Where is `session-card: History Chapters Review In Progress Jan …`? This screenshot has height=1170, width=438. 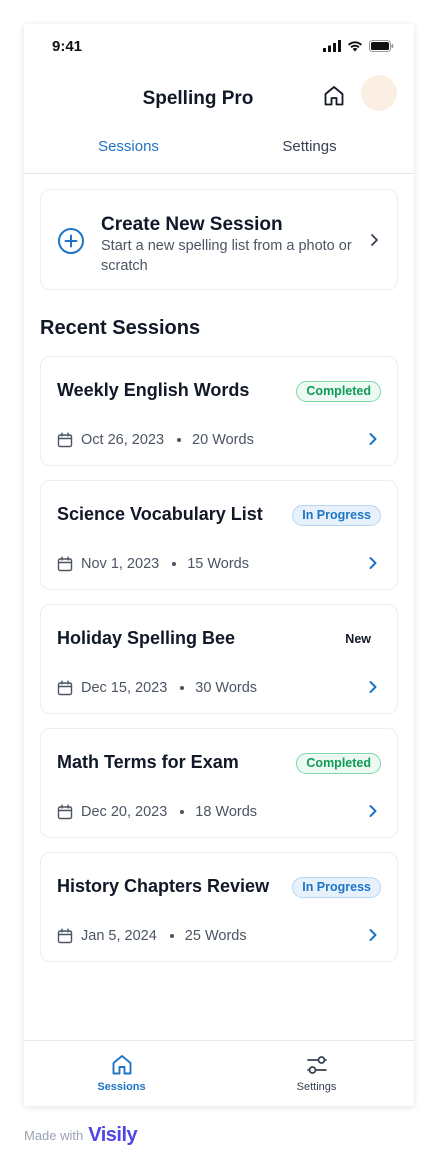
session-card: History Chapters Review In Progress Jan … is located at coordinates (219, 907).